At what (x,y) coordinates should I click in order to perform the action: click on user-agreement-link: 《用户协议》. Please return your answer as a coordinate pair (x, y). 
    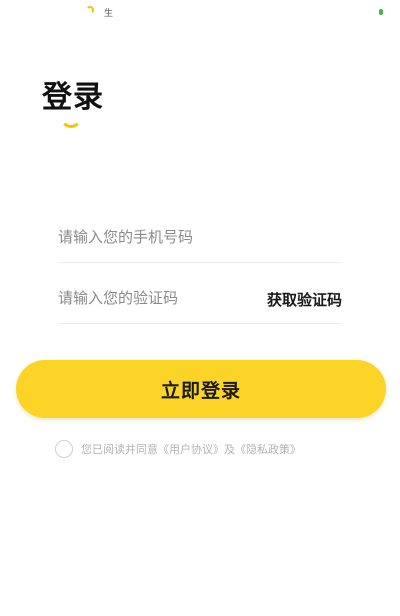
    Looking at the image, I should click on (191, 449).